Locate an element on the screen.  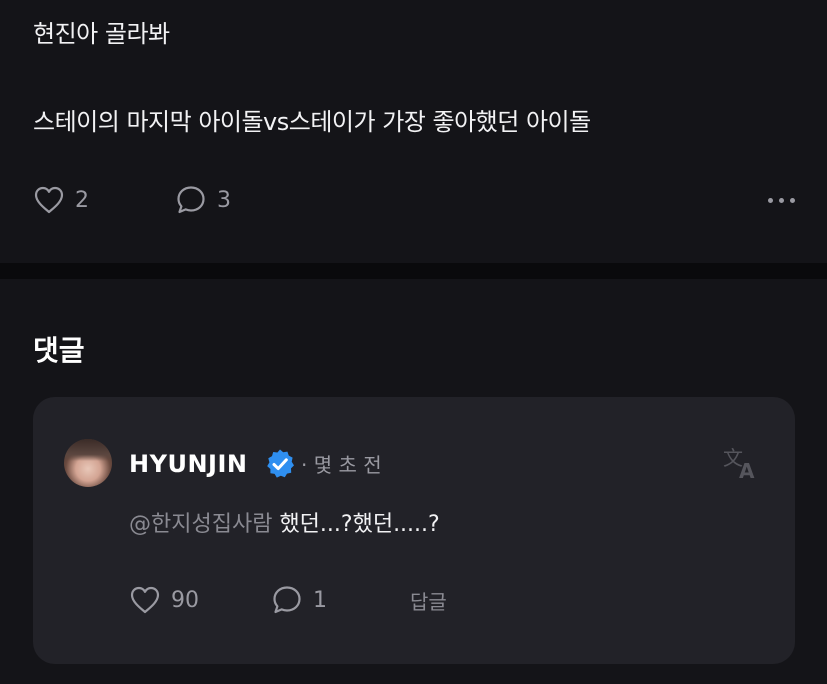
comment-like-count: 90 is located at coordinates (185, 600).